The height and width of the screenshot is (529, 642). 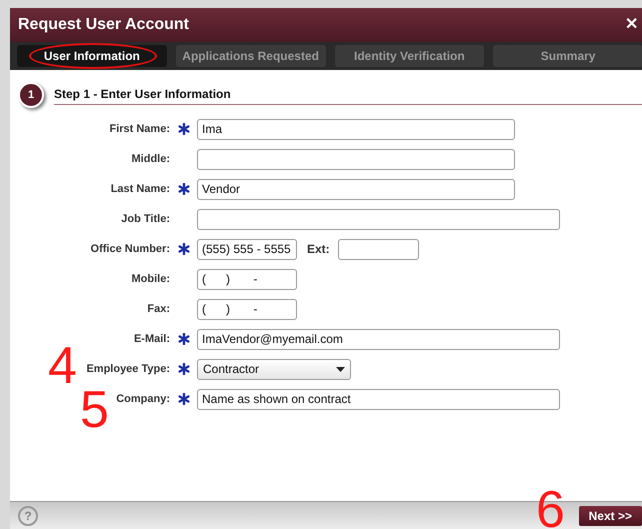 What do you see at coordinates (94, 410) in the screenshot?
I see `annotation-number: 5` at bounding box center [94, 410].